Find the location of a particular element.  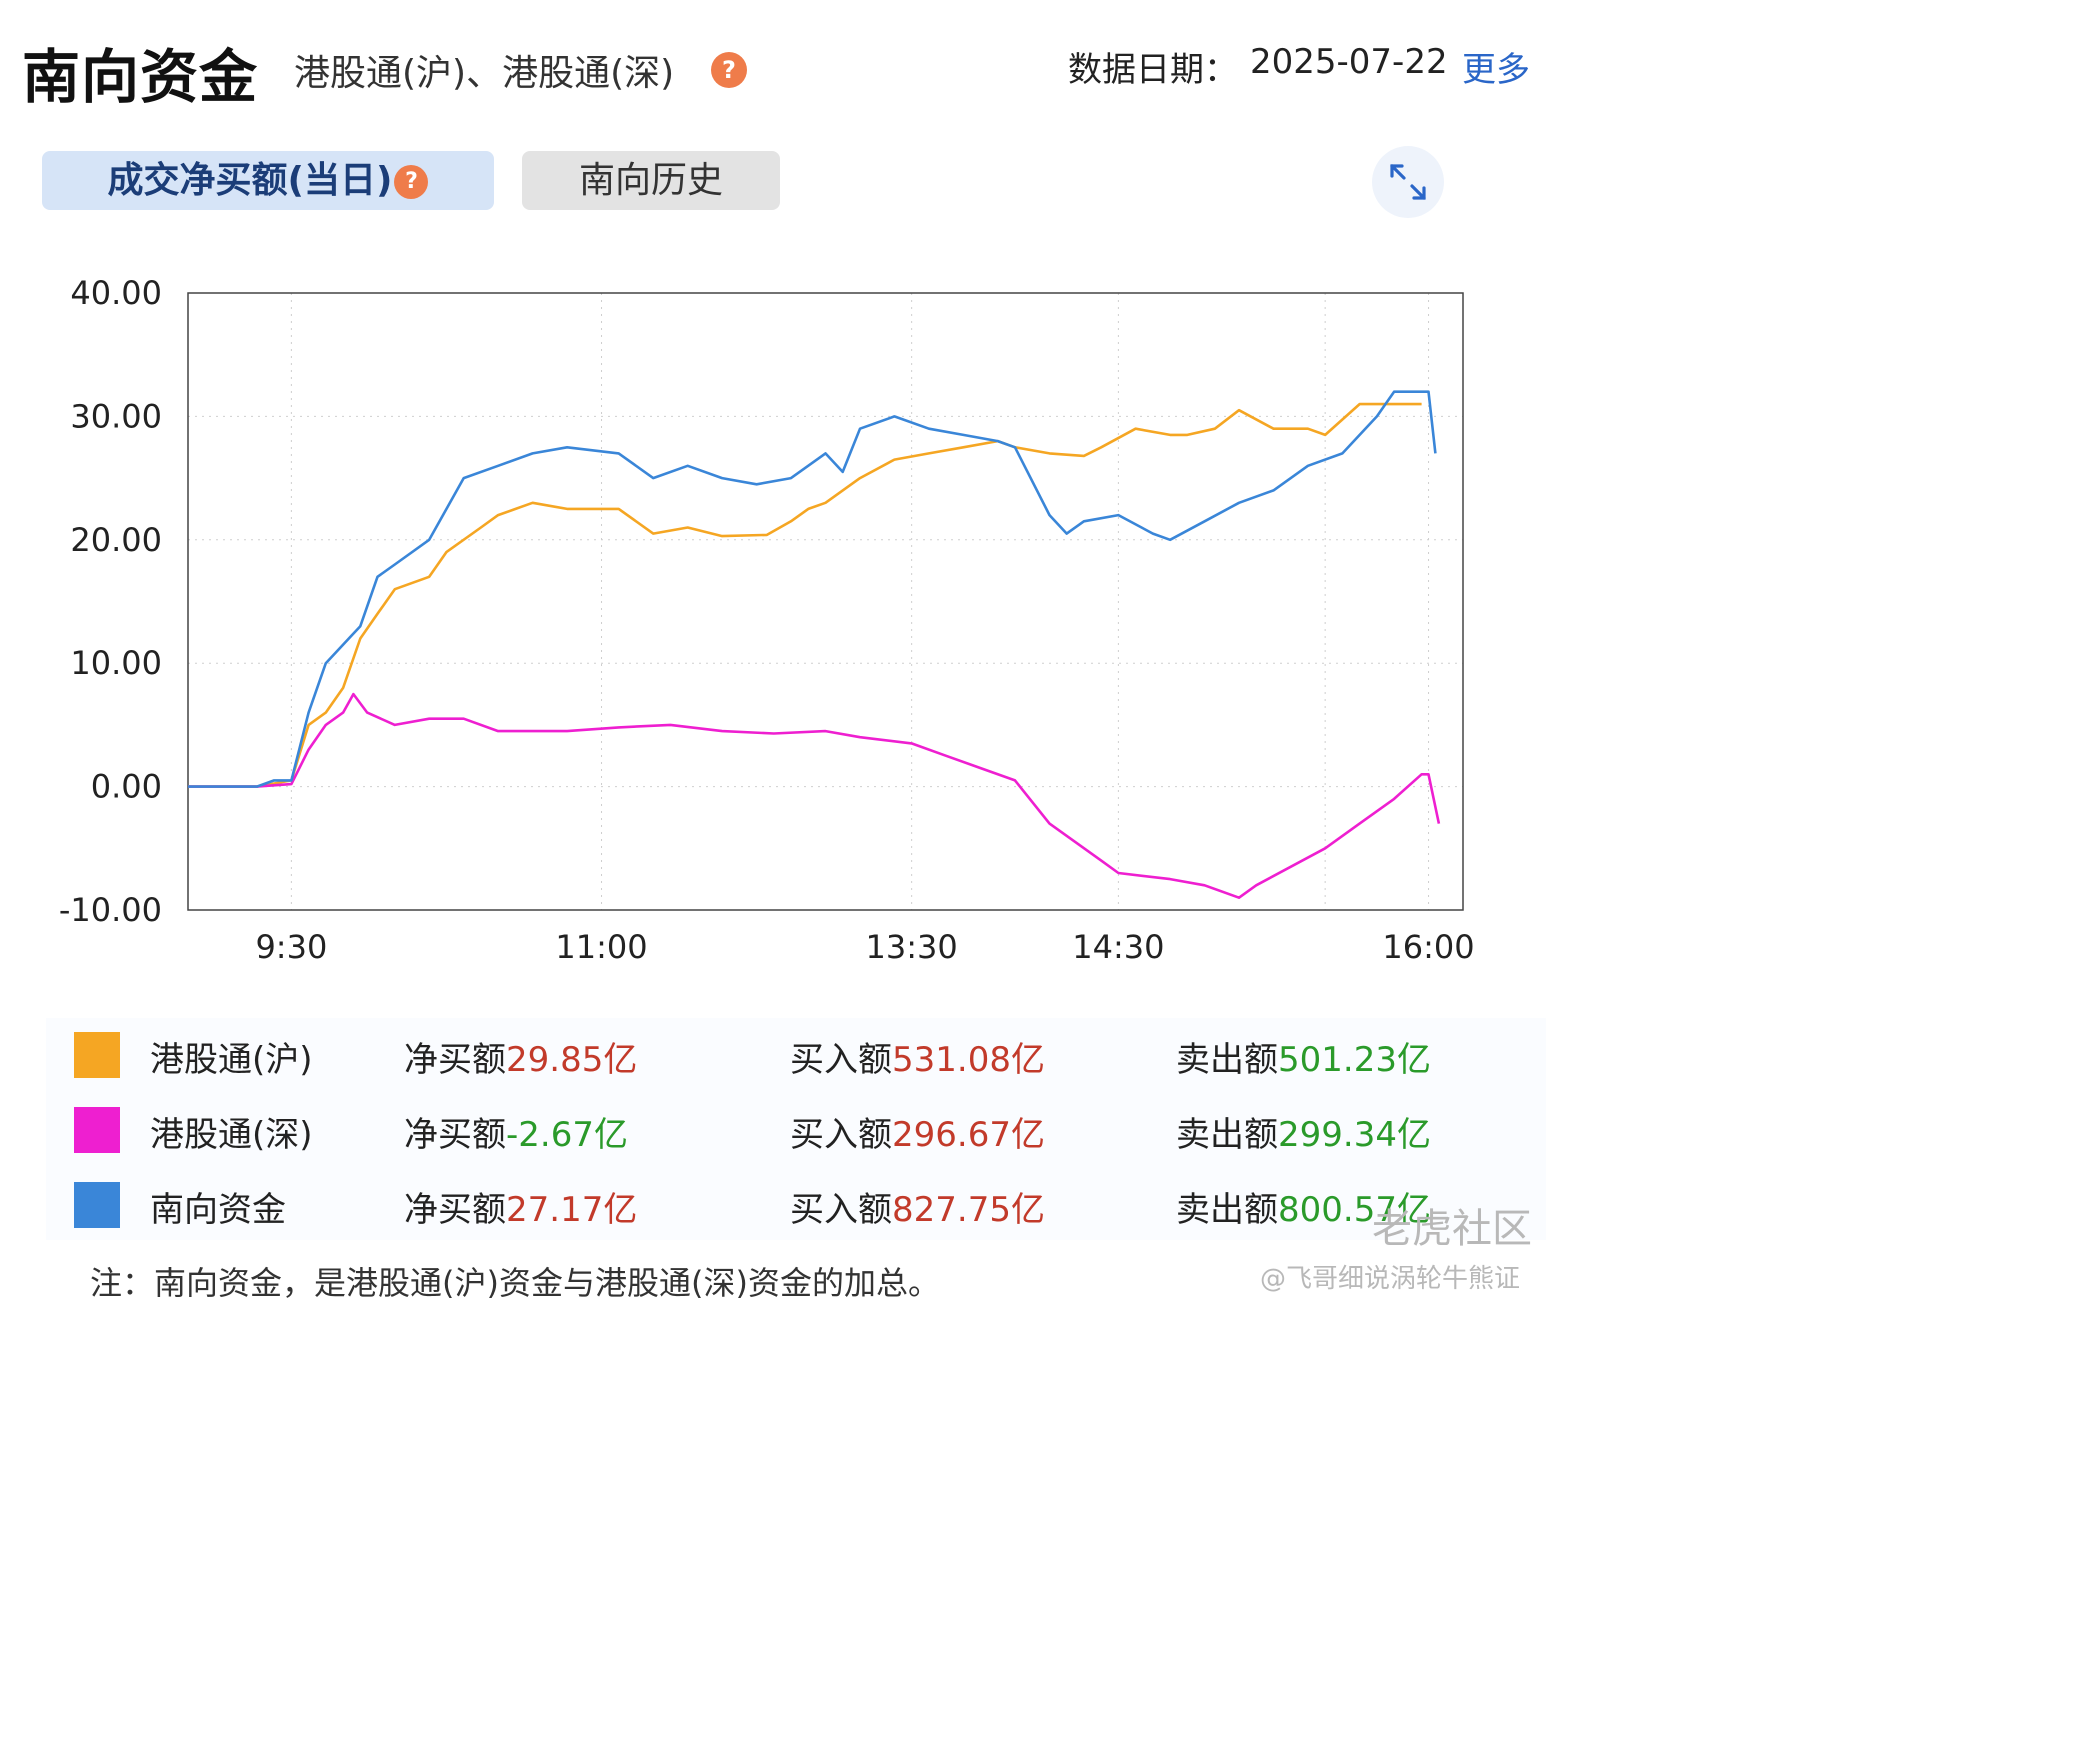

y-tick-label: 30.00 is located at coordinates (116, 416).